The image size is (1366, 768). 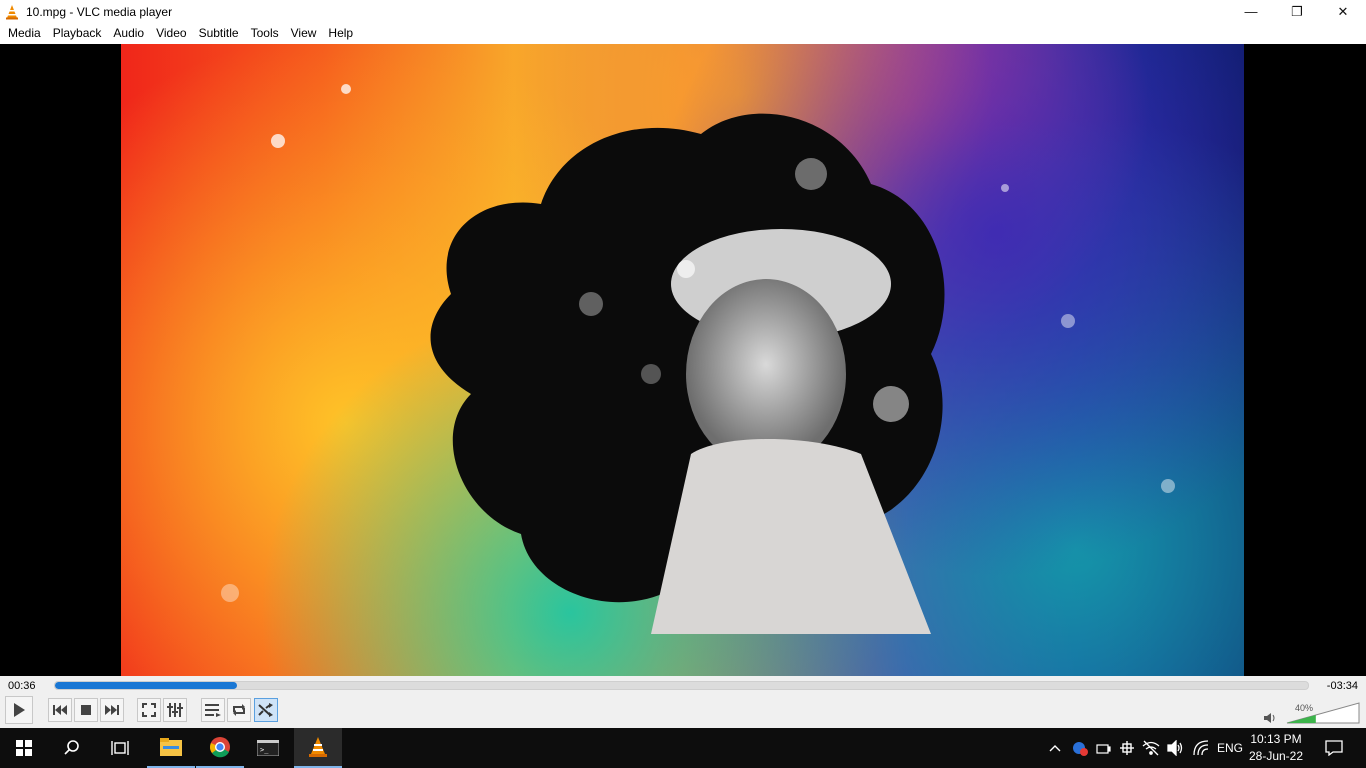 I want to click on search-icon, so click(x=71, y=747).